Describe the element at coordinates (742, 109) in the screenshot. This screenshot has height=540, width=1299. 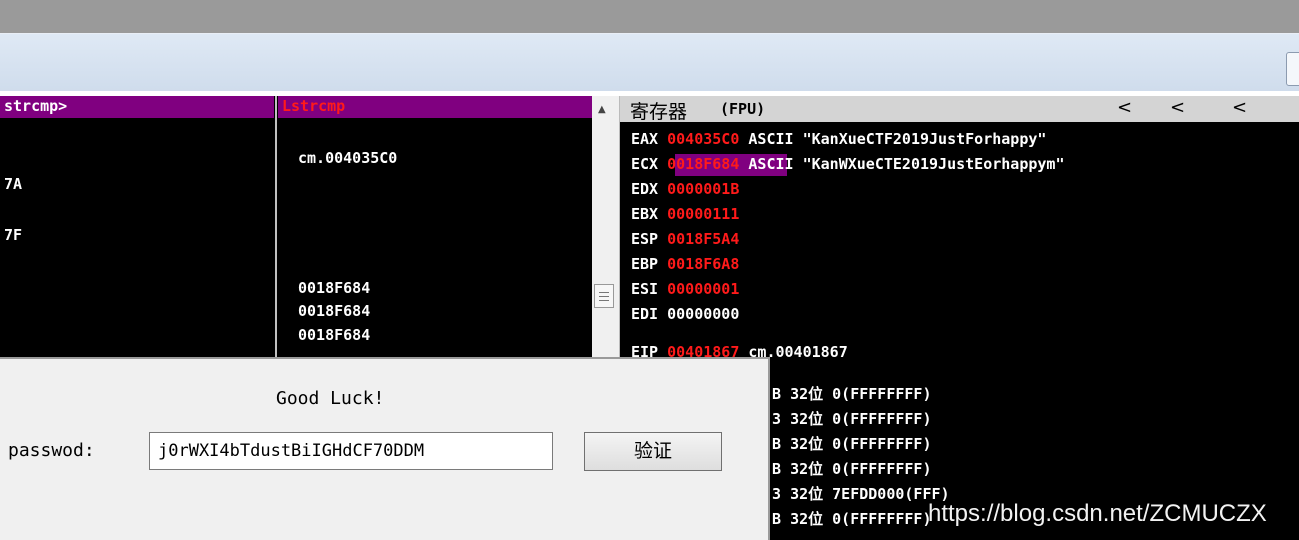
I see `registers-mode: (FPU)` at that location.